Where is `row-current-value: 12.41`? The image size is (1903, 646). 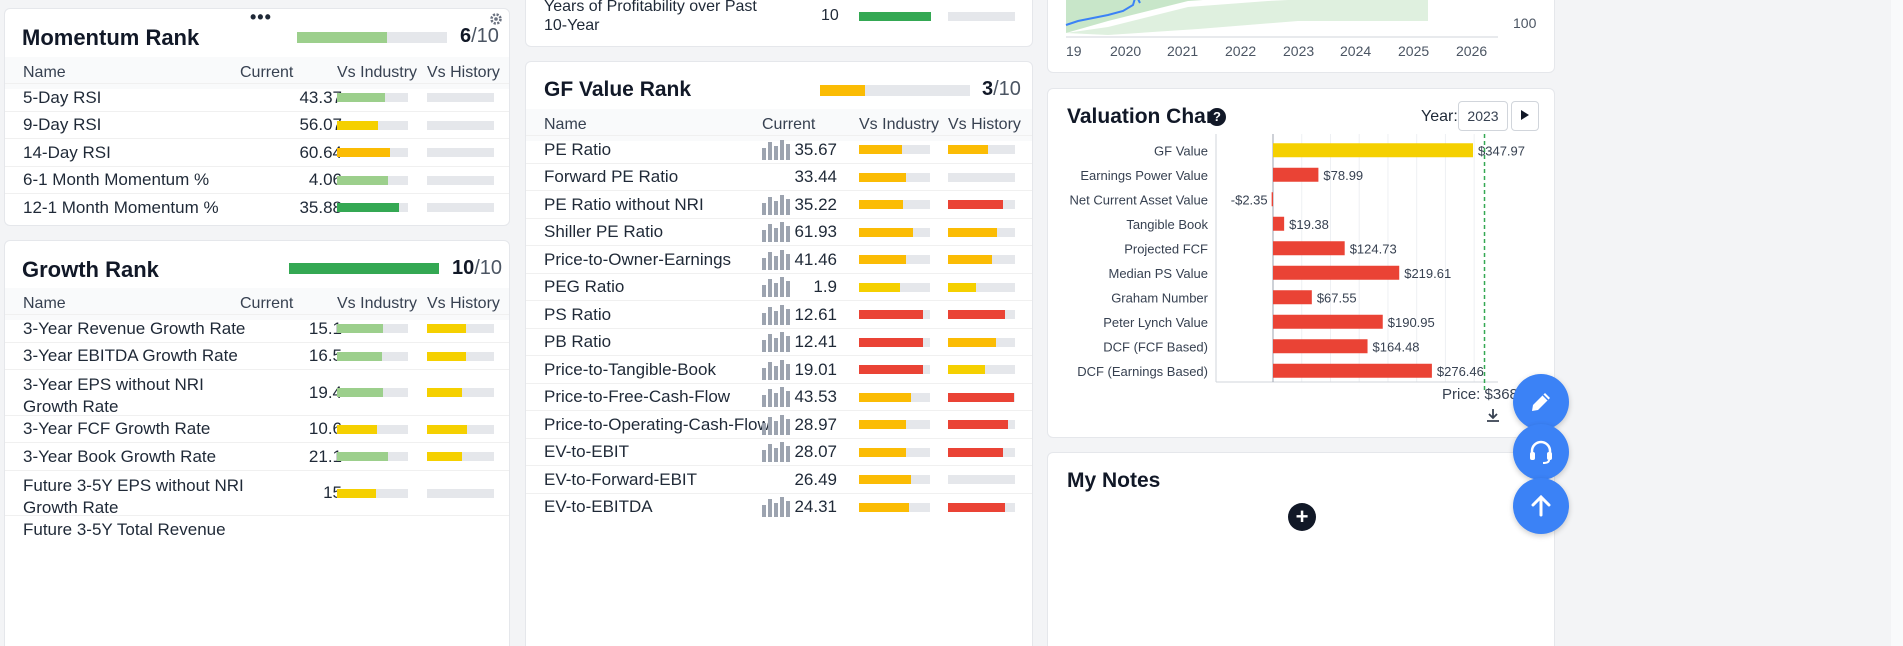
row-current-value: 12.41 is located at coordinates (815, 342).